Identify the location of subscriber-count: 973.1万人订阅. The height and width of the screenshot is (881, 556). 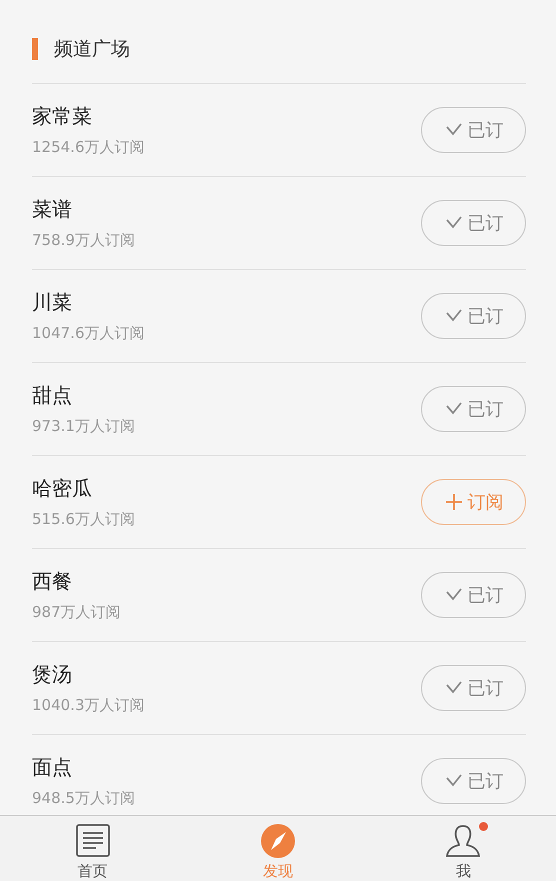
(83, 426).